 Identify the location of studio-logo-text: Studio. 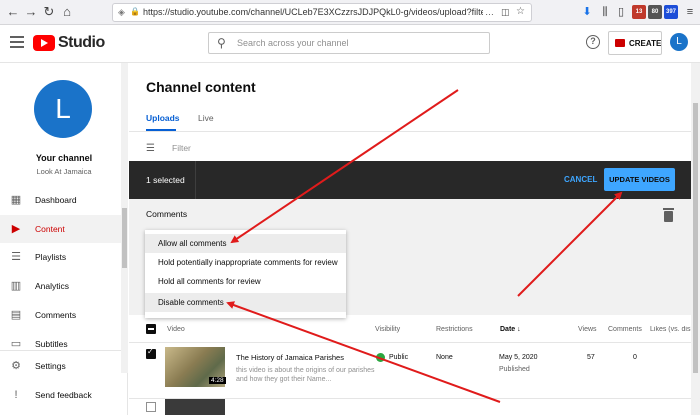
(81, 43).